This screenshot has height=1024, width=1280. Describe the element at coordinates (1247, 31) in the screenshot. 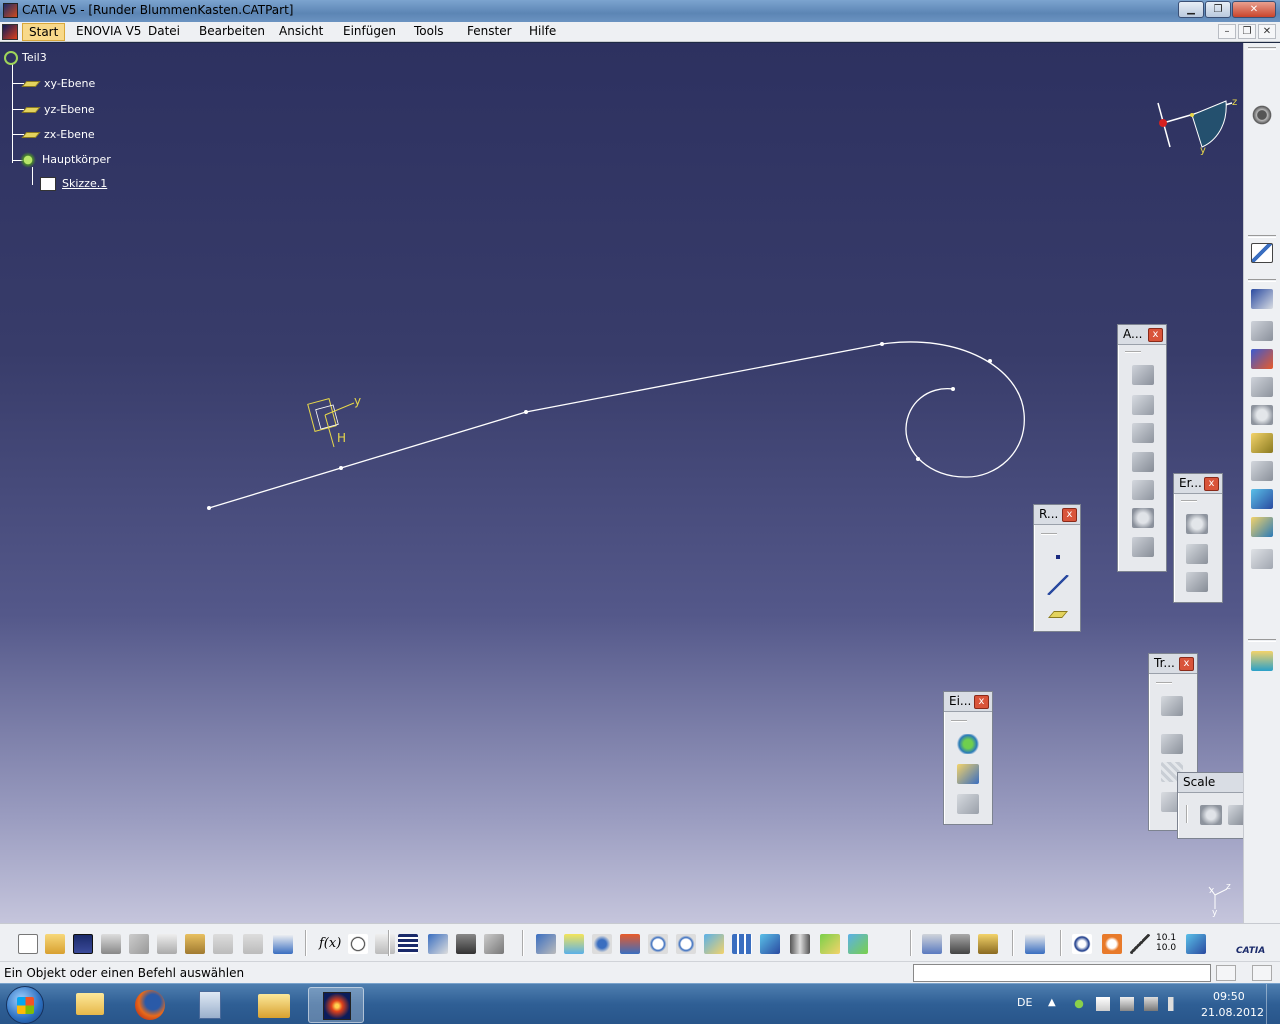

I see `doc-restore-button: ❐` at that location.